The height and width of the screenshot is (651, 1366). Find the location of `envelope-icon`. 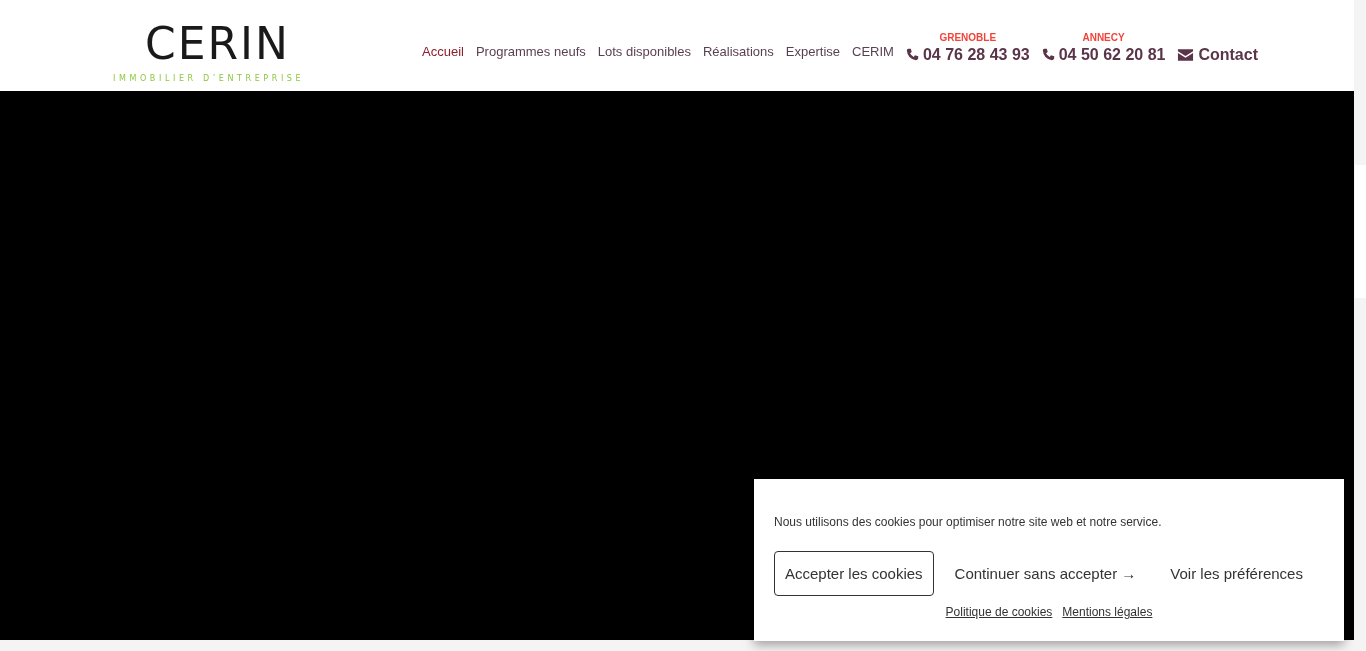

envelope-icon is located at coordinates (1186, 54).